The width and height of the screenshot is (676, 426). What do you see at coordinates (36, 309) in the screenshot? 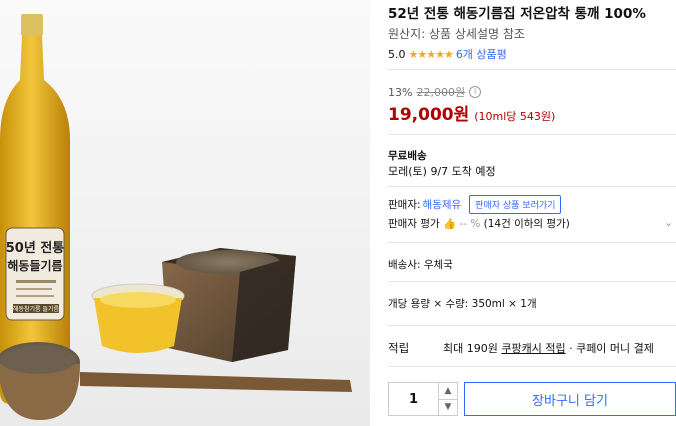
I see `bottle-brand: 해동참기름 들기름` at bounding box center [36, 309].